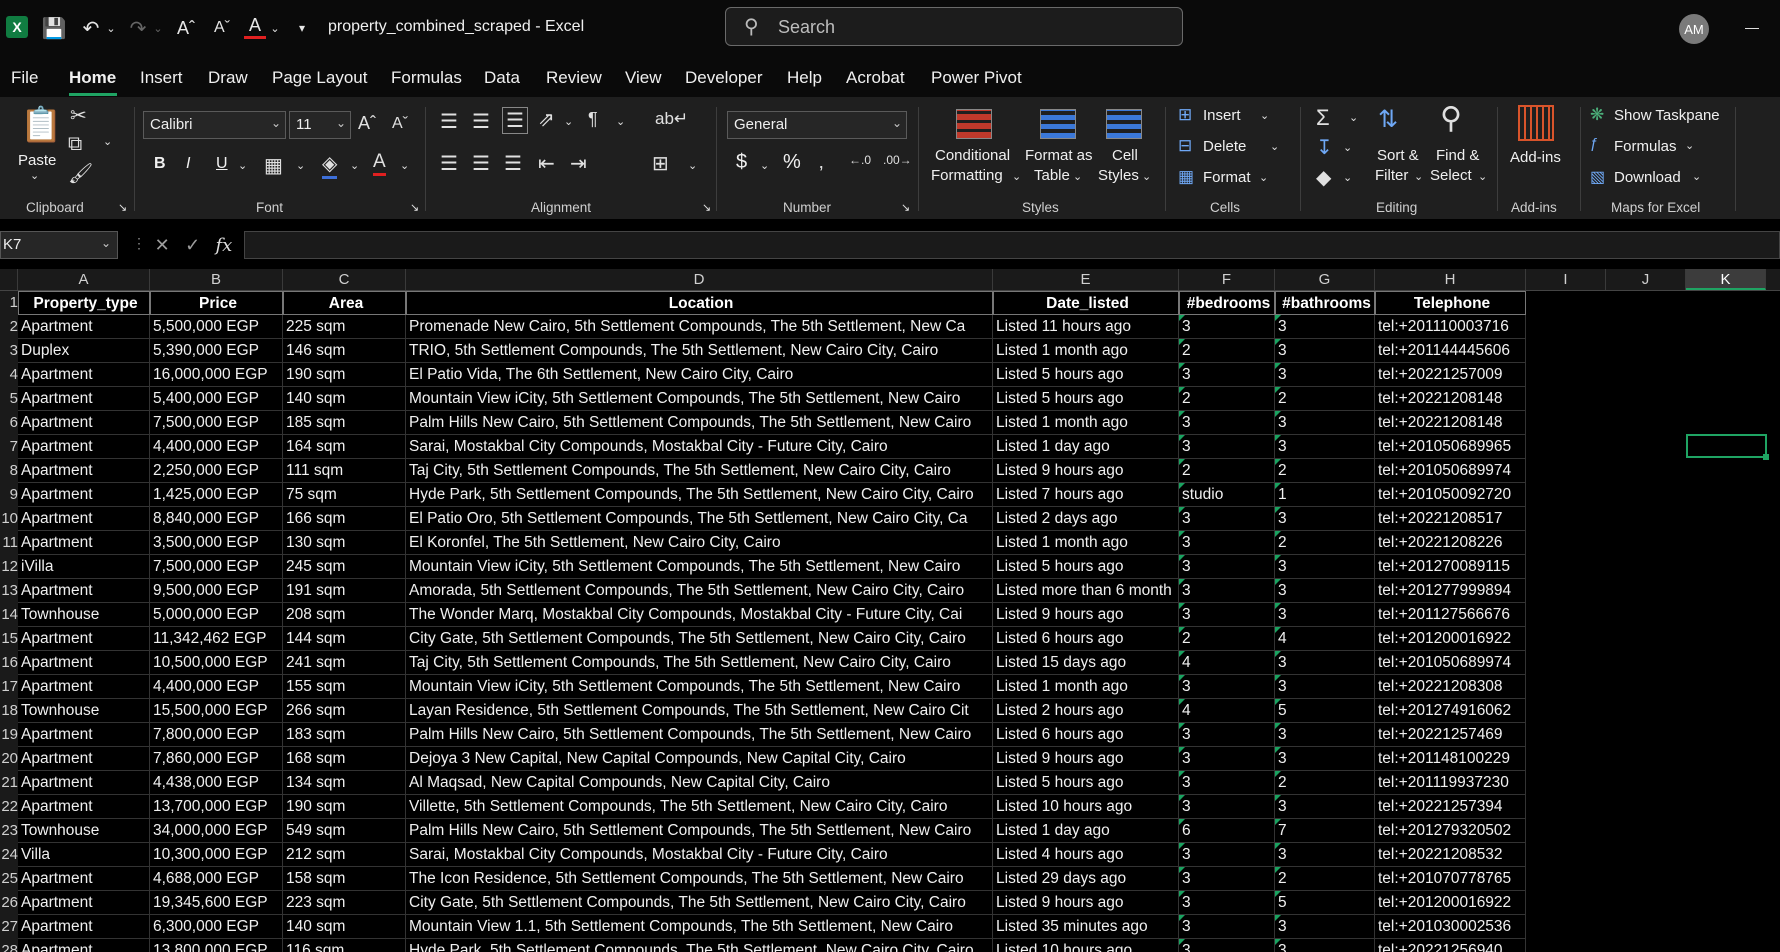  I want to click on column-header-a: A, so click(84, 279).